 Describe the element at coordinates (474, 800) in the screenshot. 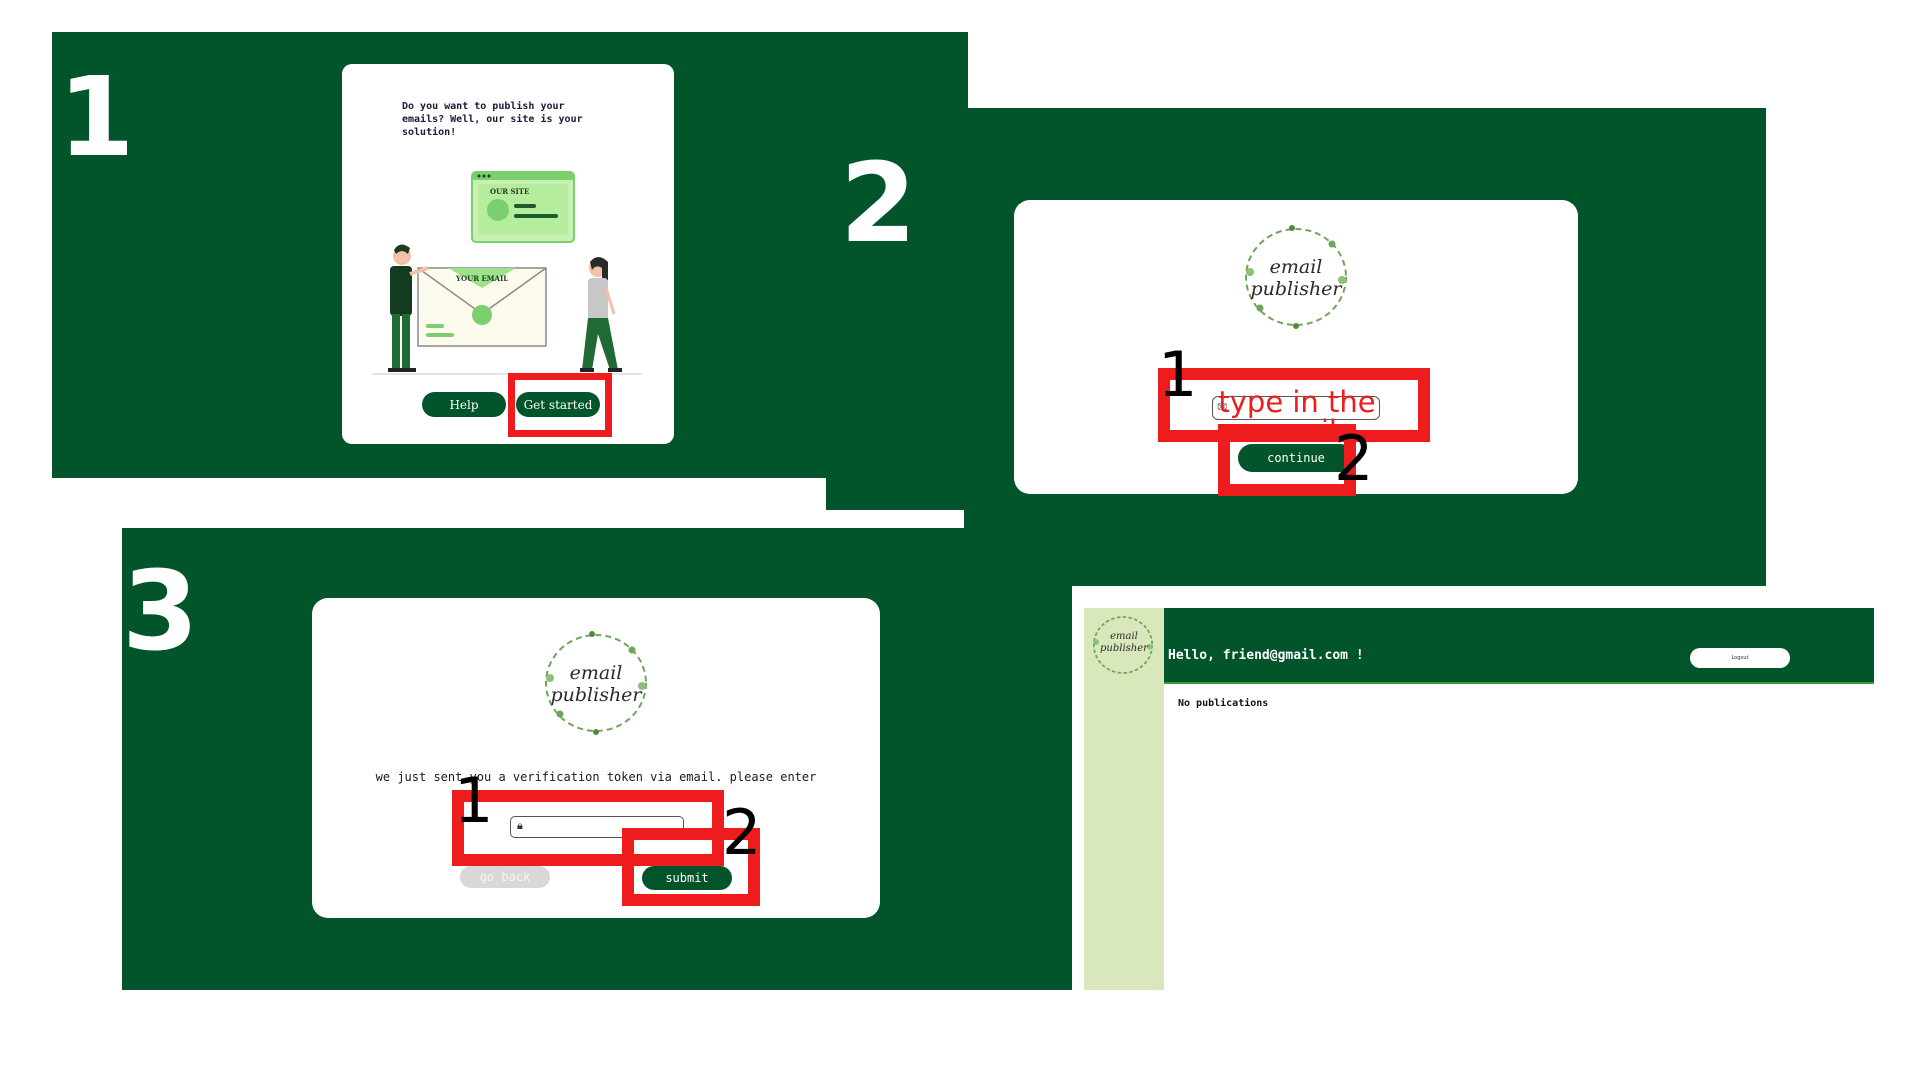

I see `token-input-annotation: 1` at that location.